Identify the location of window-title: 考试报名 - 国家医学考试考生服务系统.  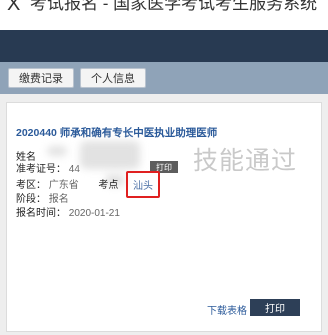
(174, 6).